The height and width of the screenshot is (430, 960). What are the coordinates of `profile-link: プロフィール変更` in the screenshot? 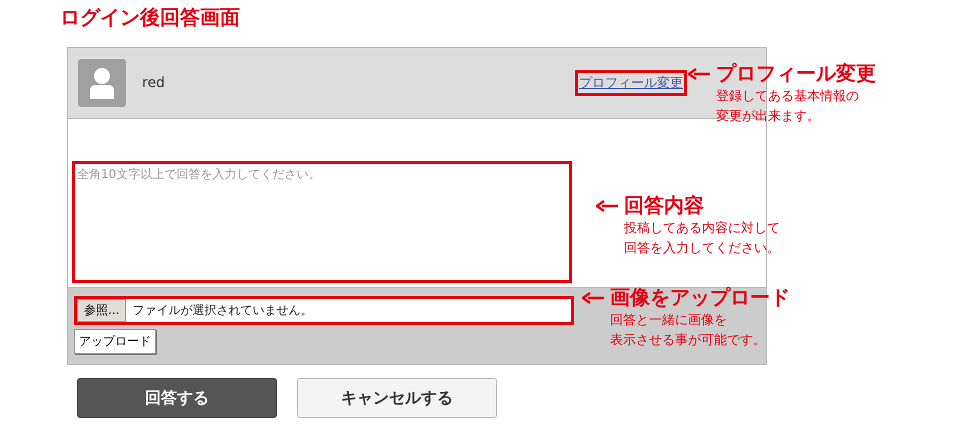 It's located at (631, 83).